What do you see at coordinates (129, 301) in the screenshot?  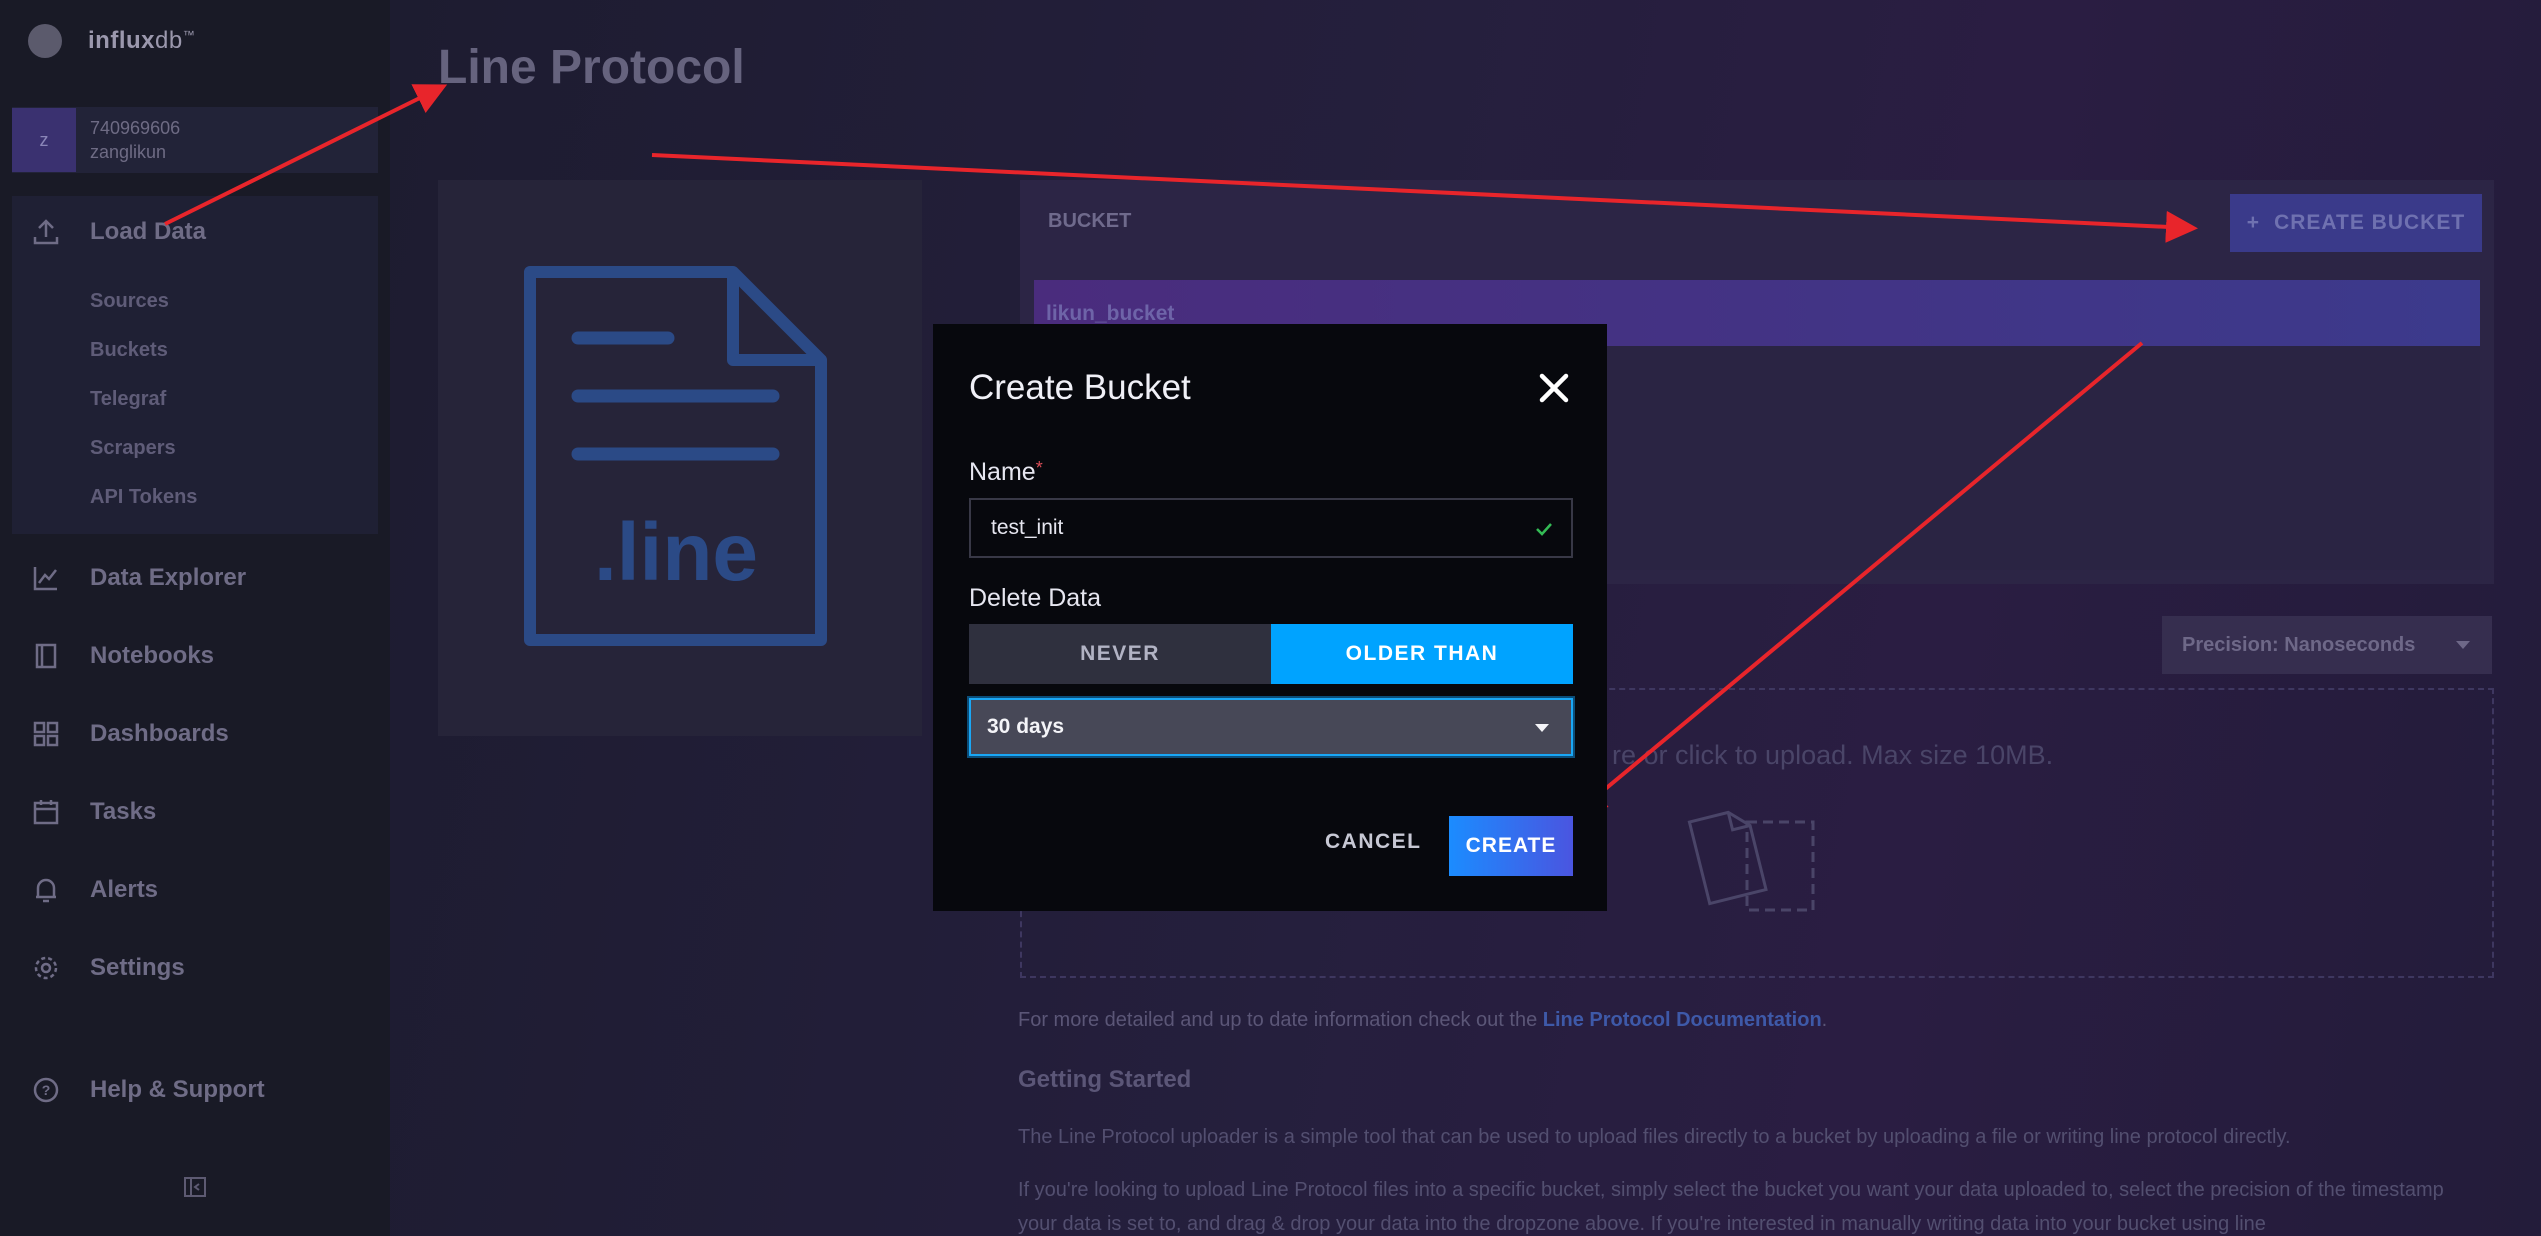 I see `sidebar-subitem-sources: Sources` at bounding box center [129, 301].